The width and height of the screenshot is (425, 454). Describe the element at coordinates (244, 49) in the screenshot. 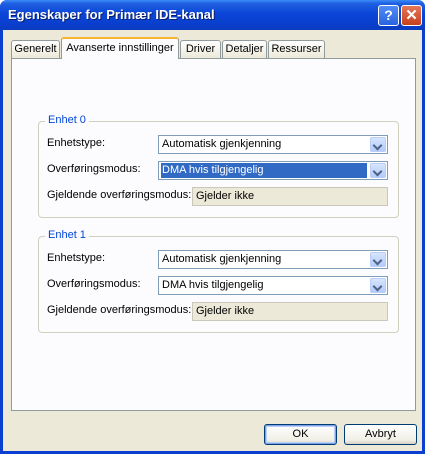

I see `tab-detaljer: Detaljer` at that location.